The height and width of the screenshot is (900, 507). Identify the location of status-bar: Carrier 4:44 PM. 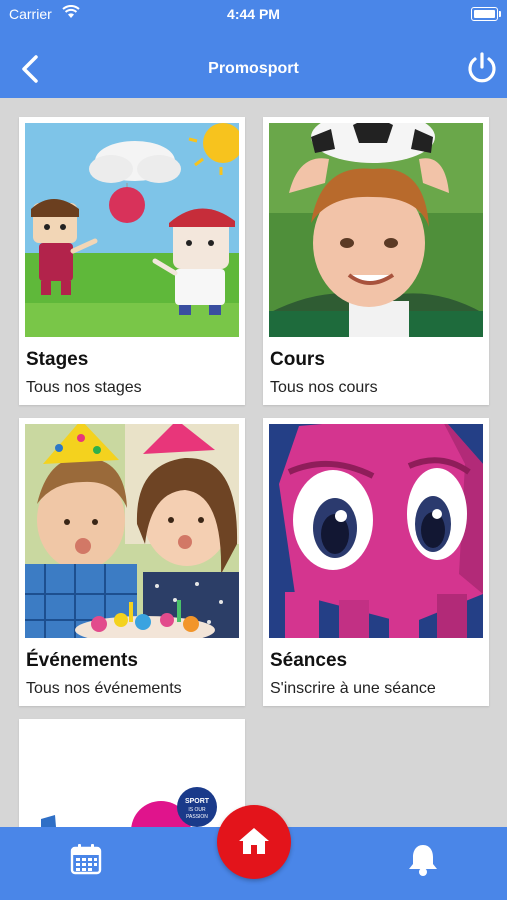
(253, 14).